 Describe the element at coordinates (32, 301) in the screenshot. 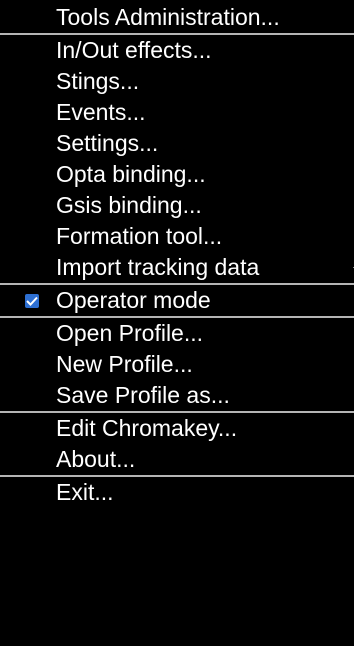

I see `checkmark-icon` at that location.